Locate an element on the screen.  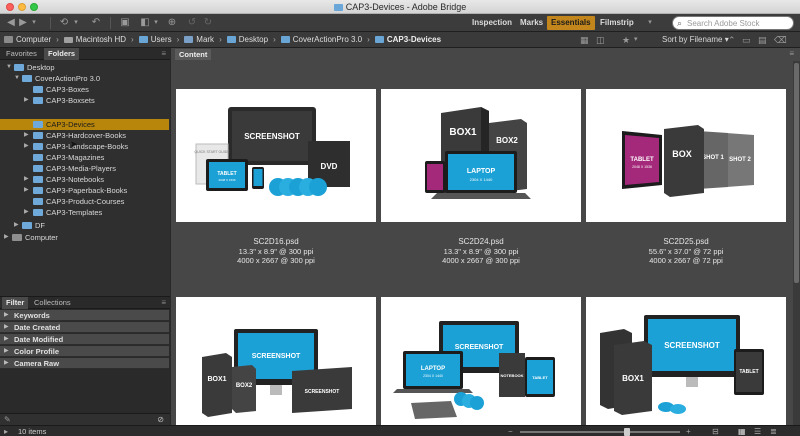
grid-view-icon: ▦ is located at coordinates (742, 431).